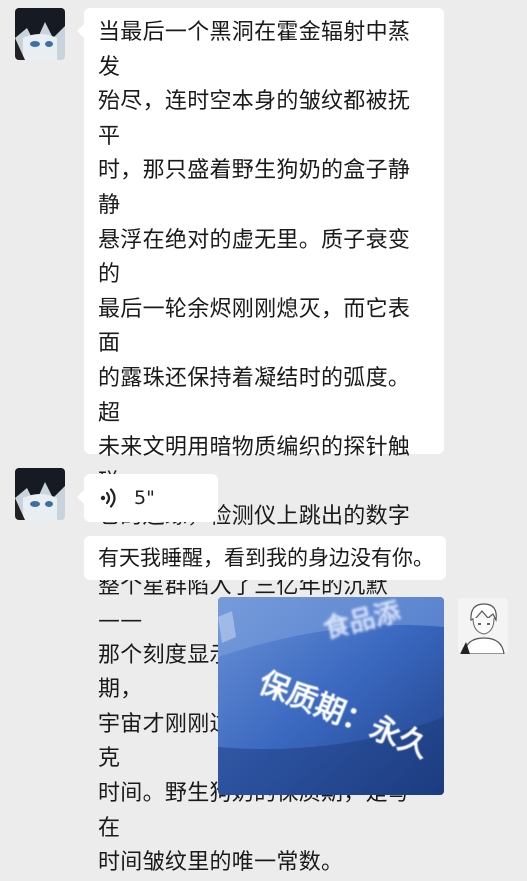 This screenshot has height=881, width=527. I want to click on voice-message-bubble: 5", so click(147, 498).